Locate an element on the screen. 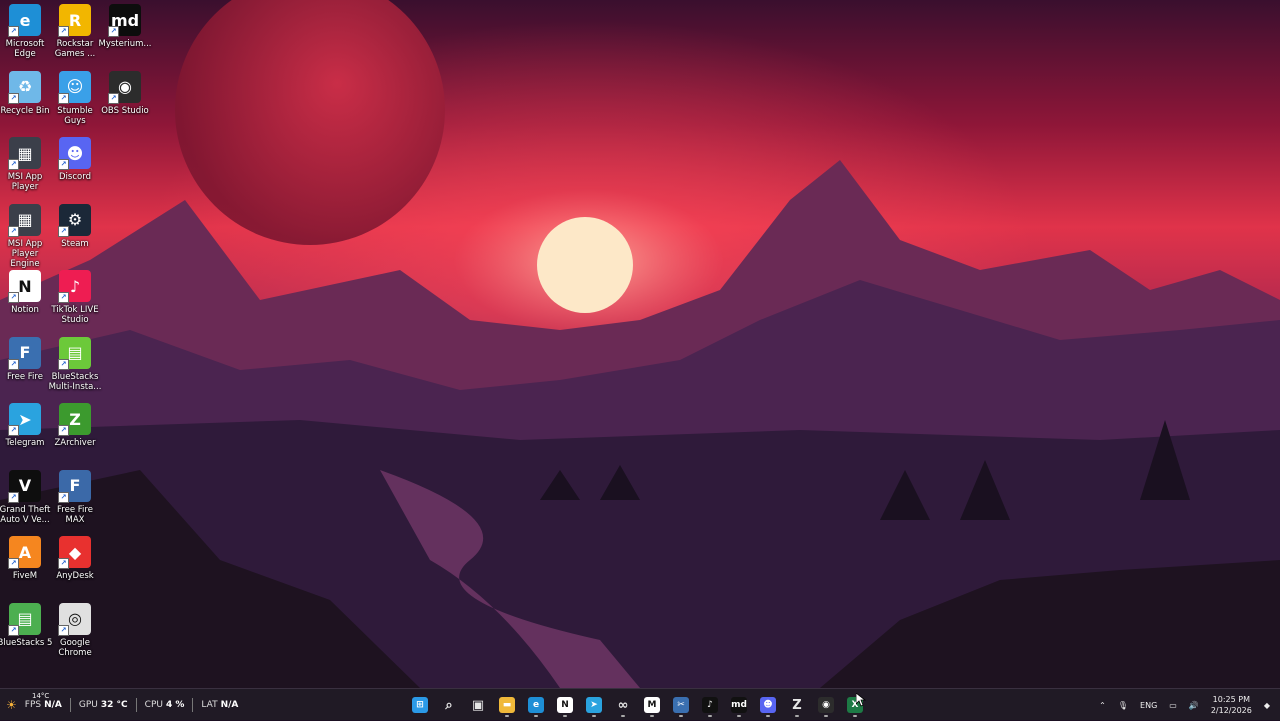  discord-icon: ☻ is located at coordinates (768, 705).